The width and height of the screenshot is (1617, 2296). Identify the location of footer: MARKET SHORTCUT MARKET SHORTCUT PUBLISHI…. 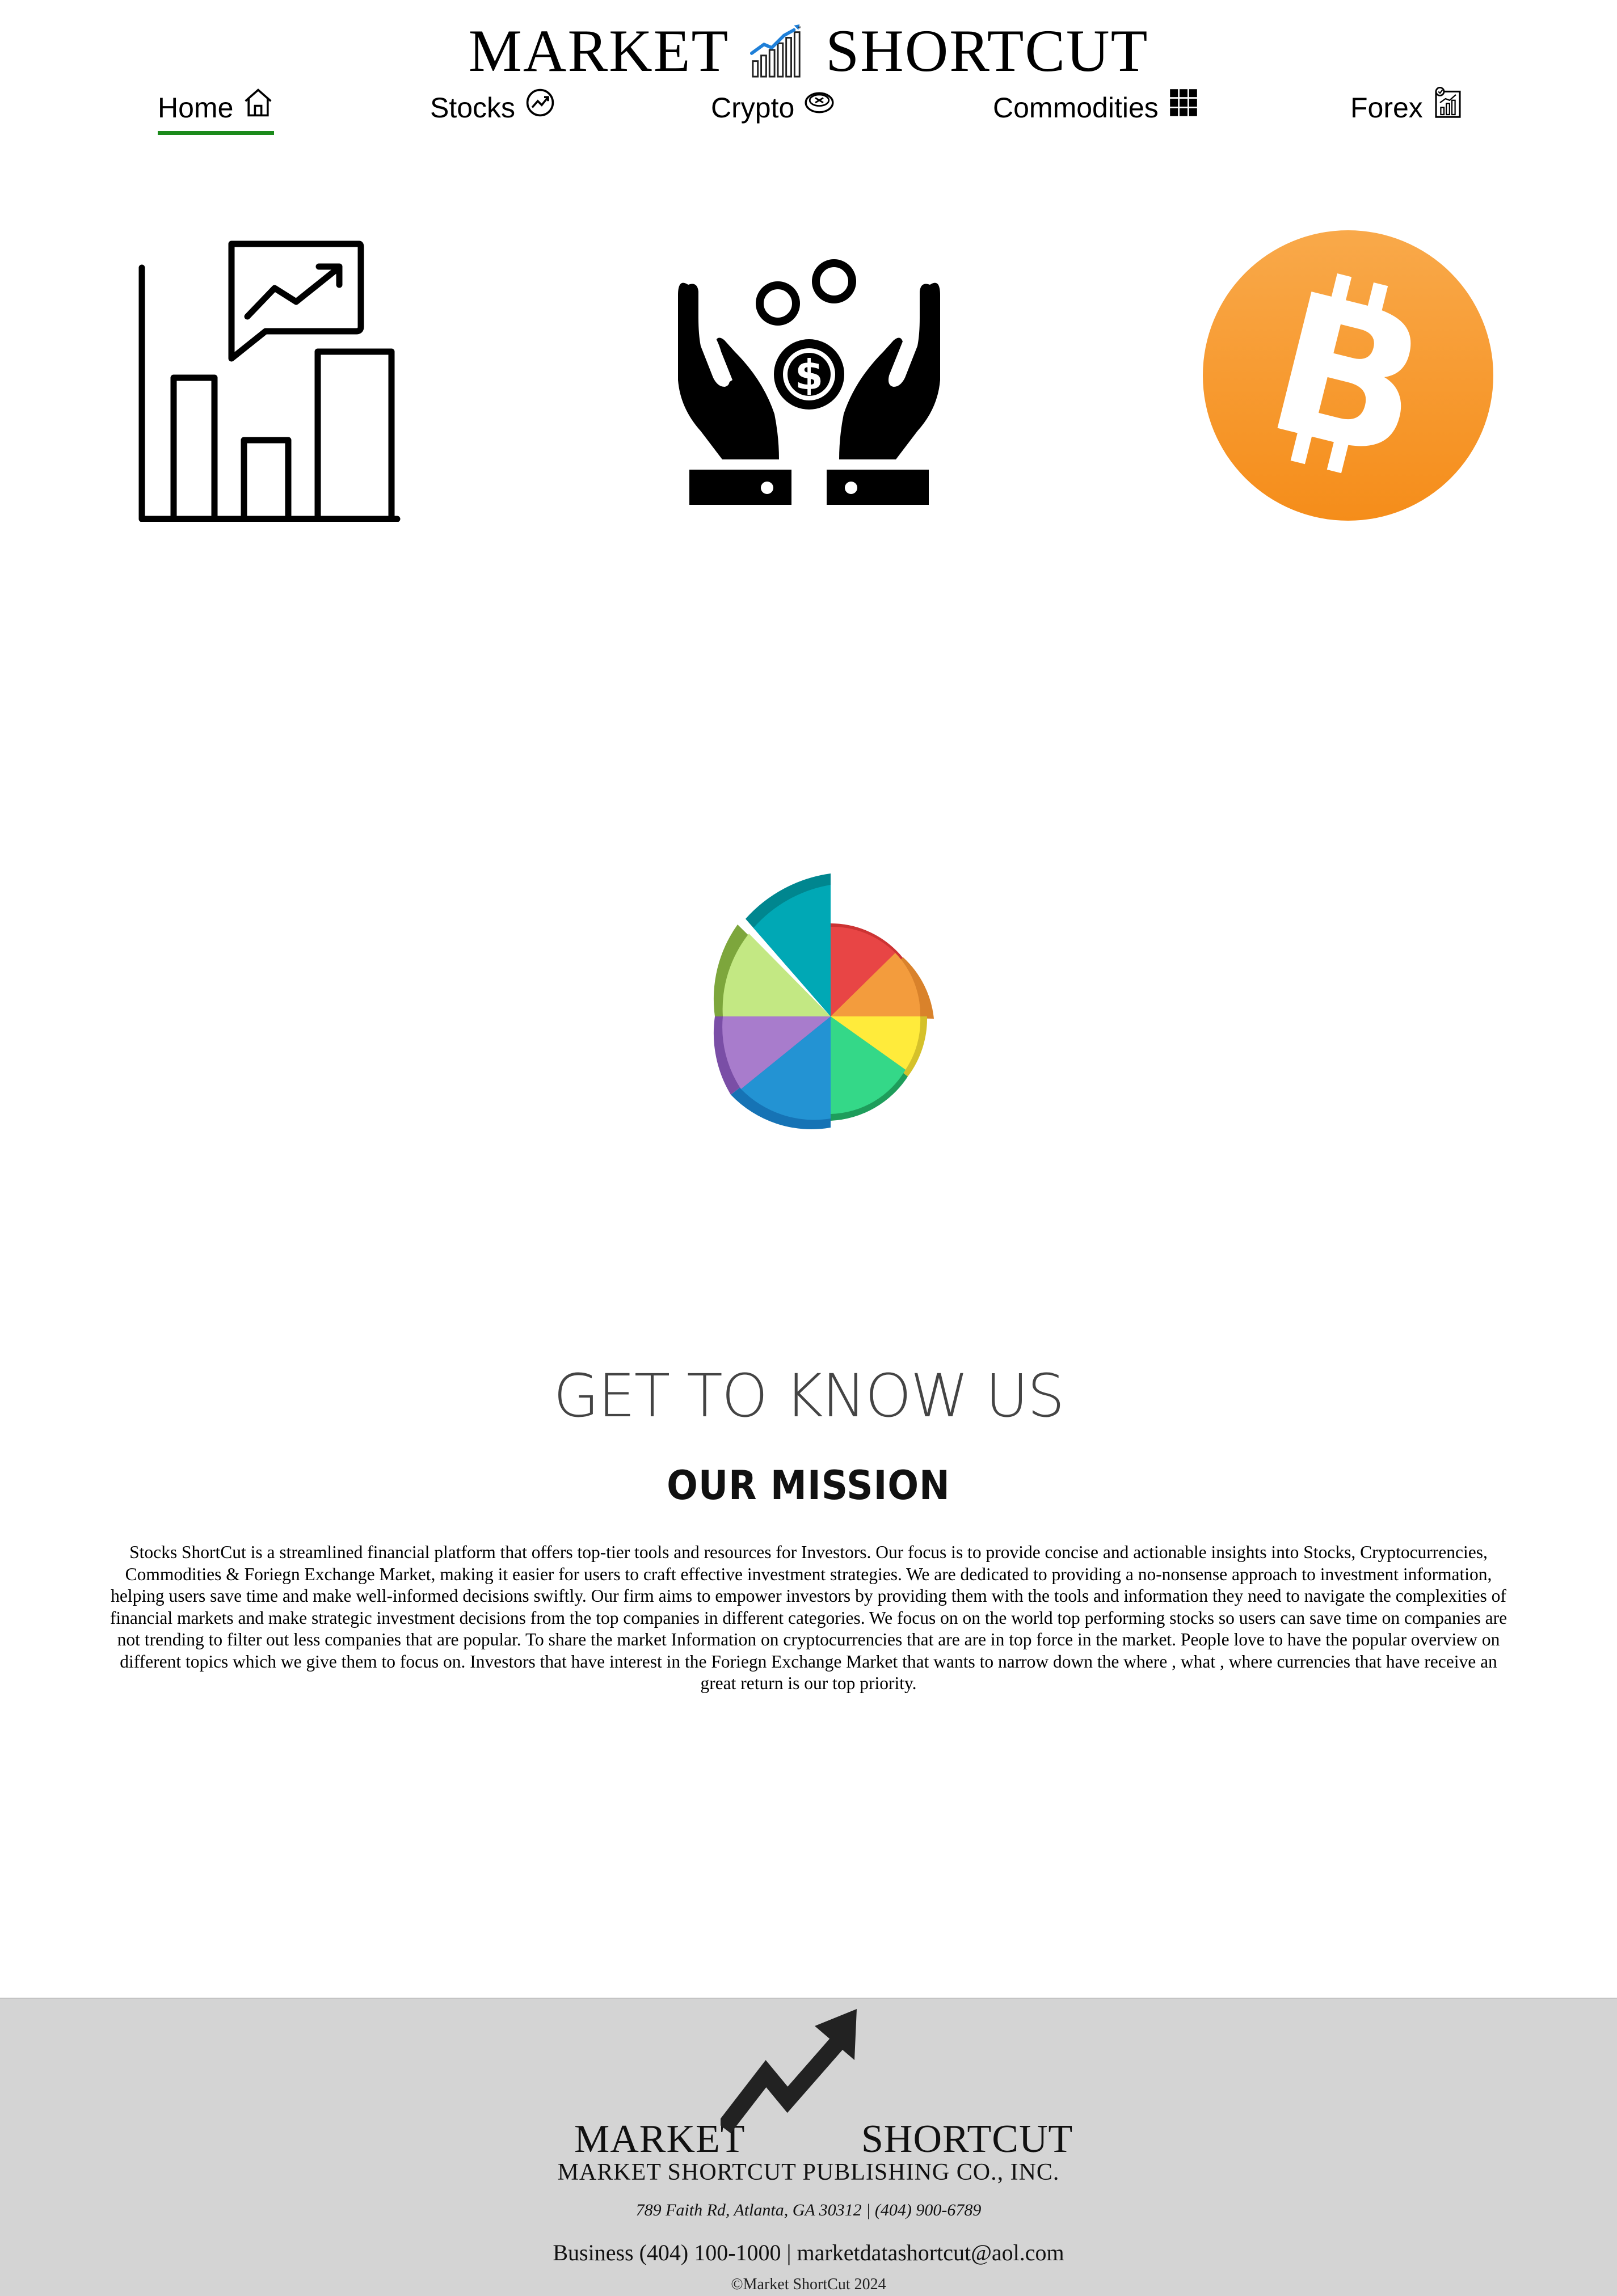
(809, 2147).